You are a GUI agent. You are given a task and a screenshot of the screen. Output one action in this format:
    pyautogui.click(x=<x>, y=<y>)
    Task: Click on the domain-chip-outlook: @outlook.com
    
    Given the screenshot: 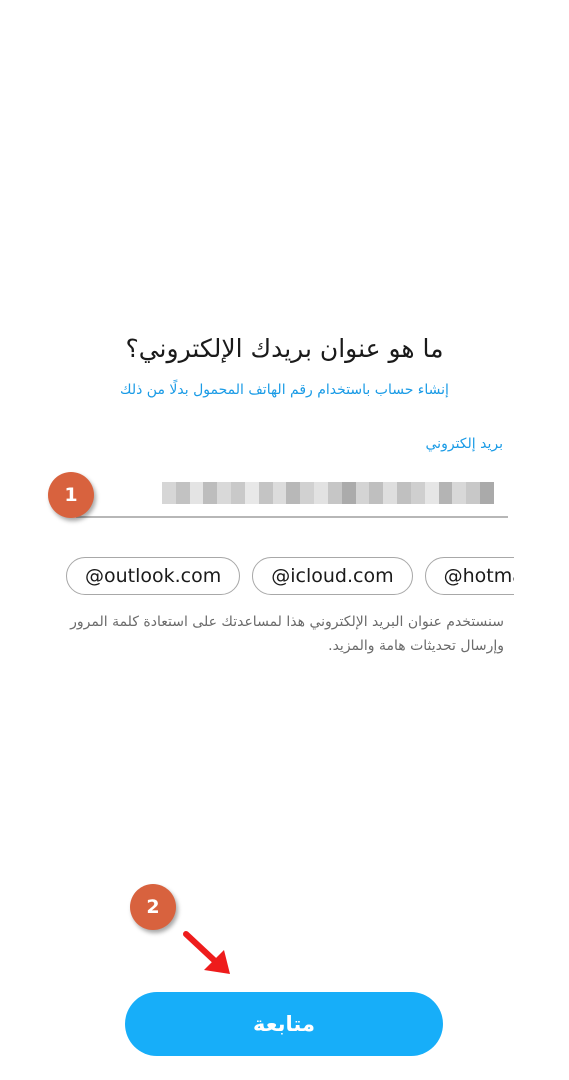 What is the action you would take?
    pyautogui.click(x=153, y=576)
    